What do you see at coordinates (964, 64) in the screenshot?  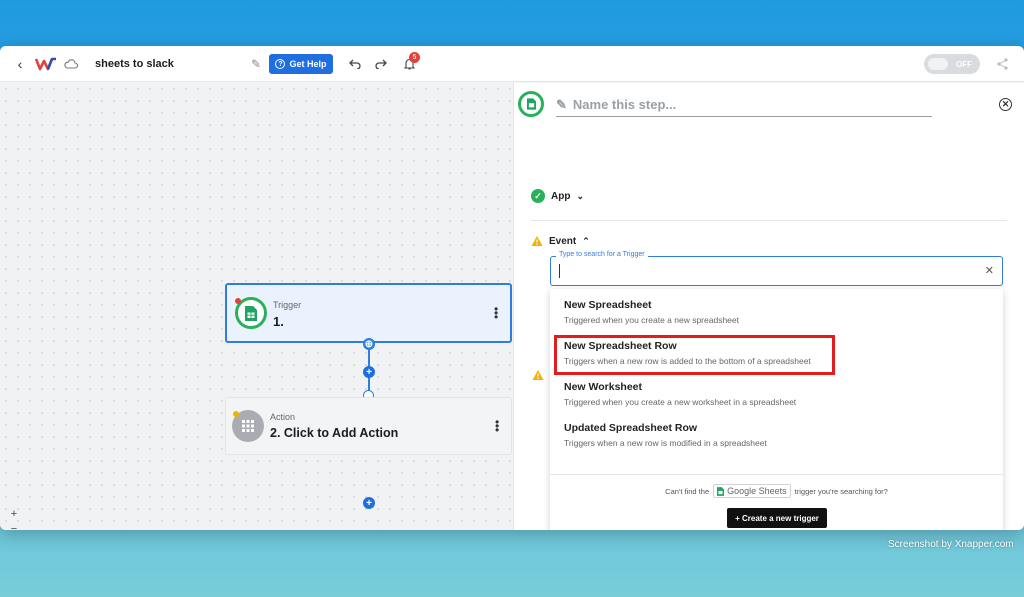 I see `toggle-label: OFF` at bounding box center [964, 64].